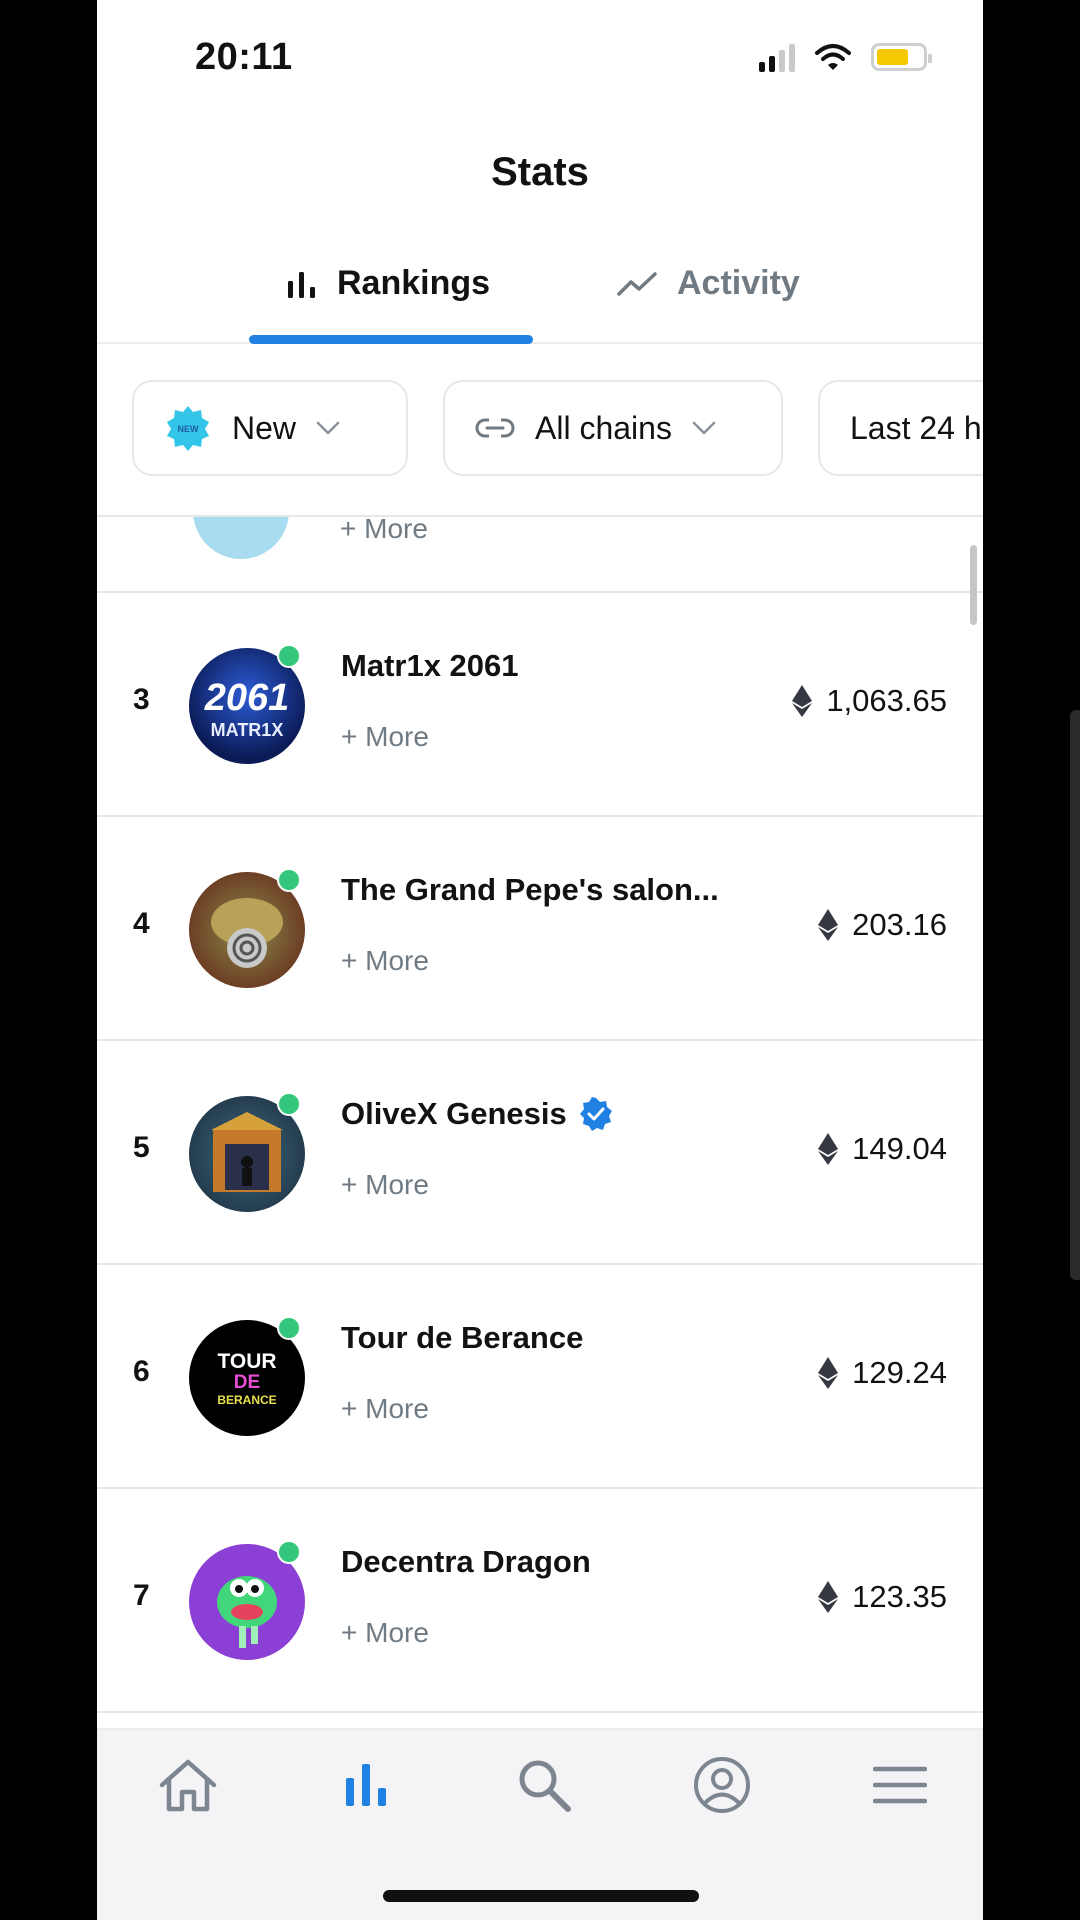 Image resolution: width=1080 pixels, height=1920 pixels. What do you see at coordinates (540, 1601) in the screenshot?
I see `ranking-row: 7 Decentra Dragon + More 123.35` at bounding box center [540, 1601].